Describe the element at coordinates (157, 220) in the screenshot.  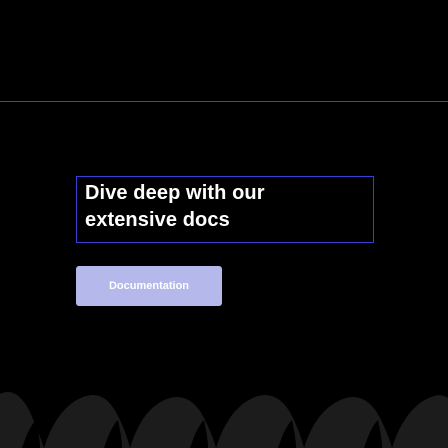
I see `headline-line-2: extensive docs` at that location.